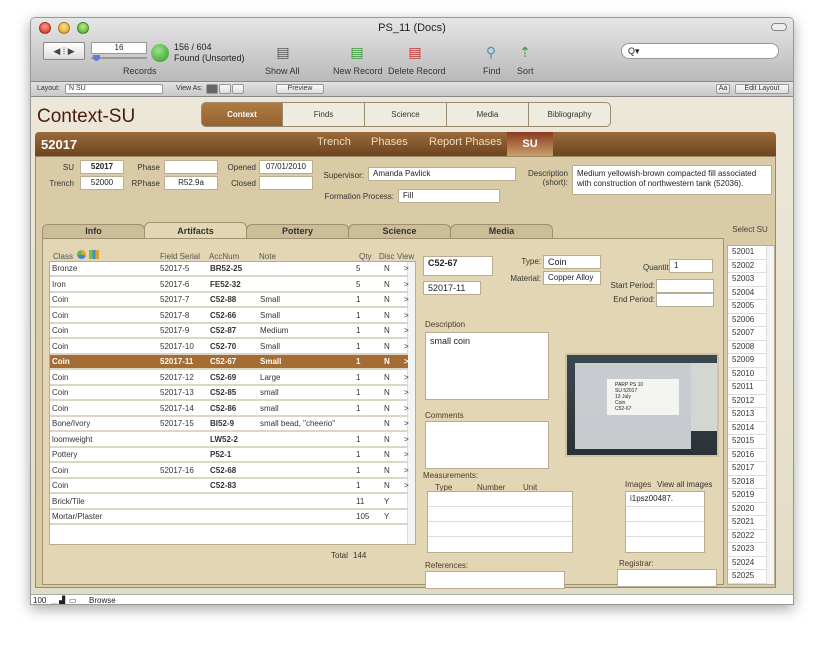 The width and height of the screenshot is (823, 645). What do you see at coordinates (229, 502) in the screenshot?
I see `artifact-row: Brick/Tile 11 Y` at bounding box center [229, 502].